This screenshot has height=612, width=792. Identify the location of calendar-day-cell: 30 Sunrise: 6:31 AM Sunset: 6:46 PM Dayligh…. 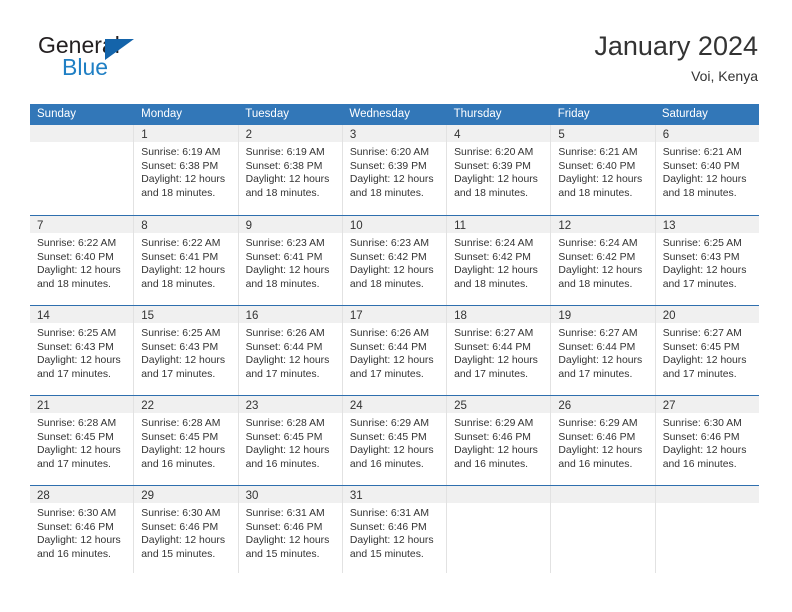
(290, 529).